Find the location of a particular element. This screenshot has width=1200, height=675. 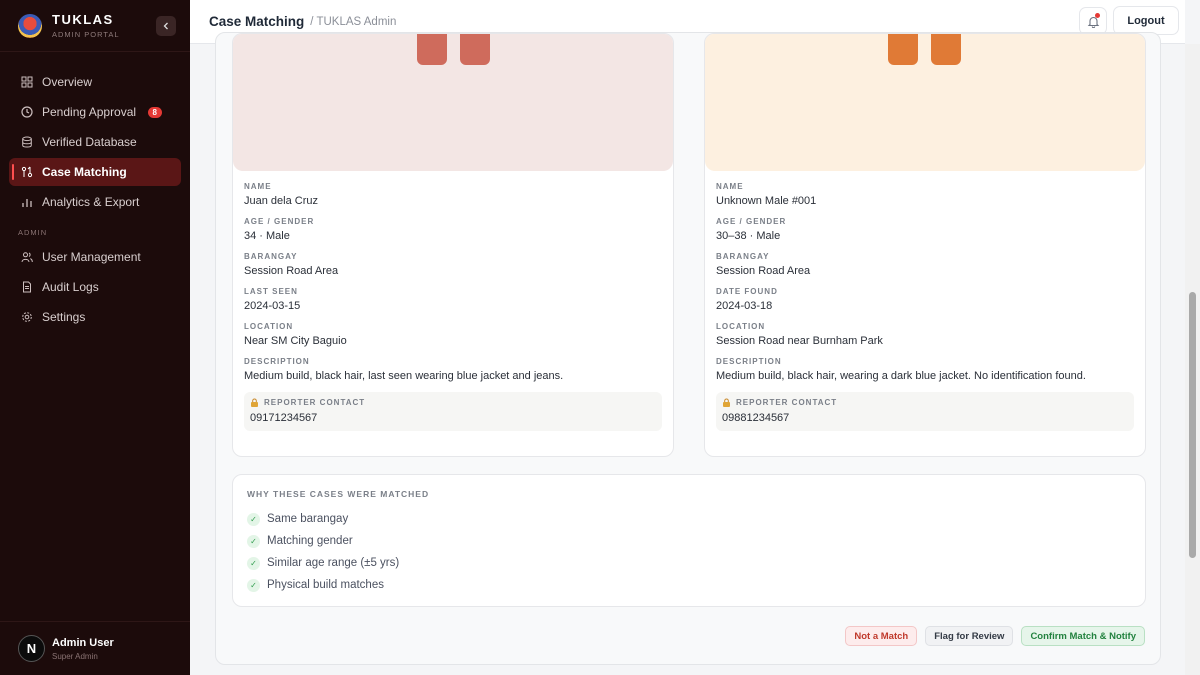

match-reason-text: Similar age range (±5 yrs) is located at coordinates (333, 563).